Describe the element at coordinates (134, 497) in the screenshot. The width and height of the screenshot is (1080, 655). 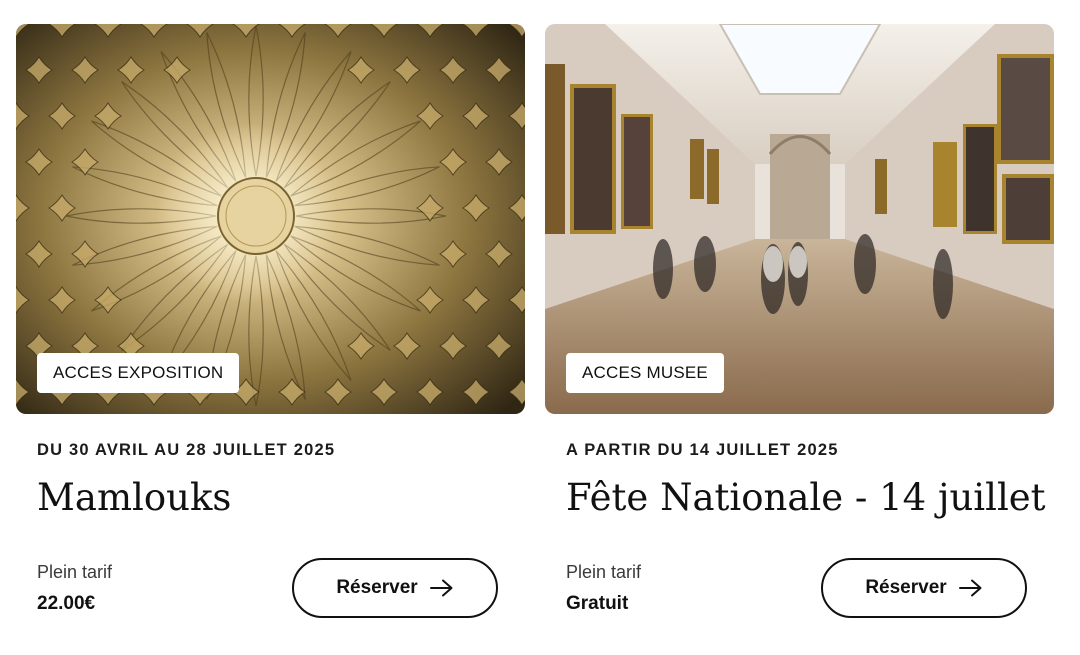
I see `event-title: Mamlouks` at that location.